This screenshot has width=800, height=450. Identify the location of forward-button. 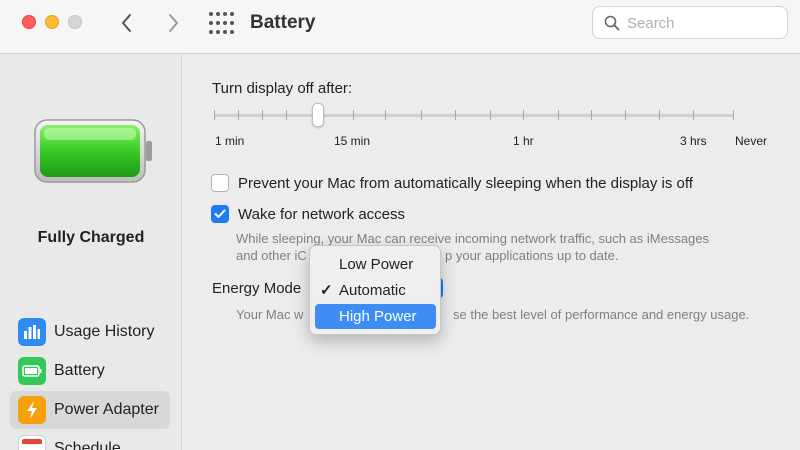
(173, 23).